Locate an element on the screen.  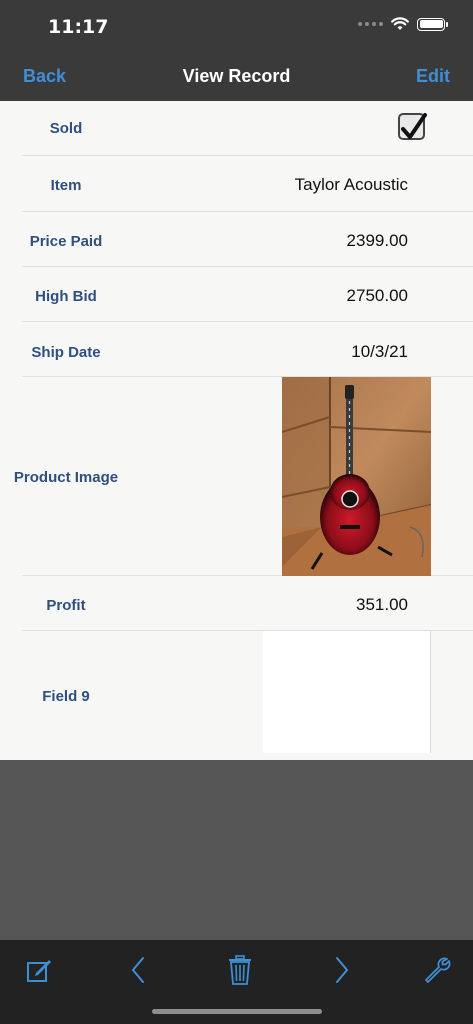
field-row-high-bid: High Bid 2750.00 is located at coordinates (236, 294).